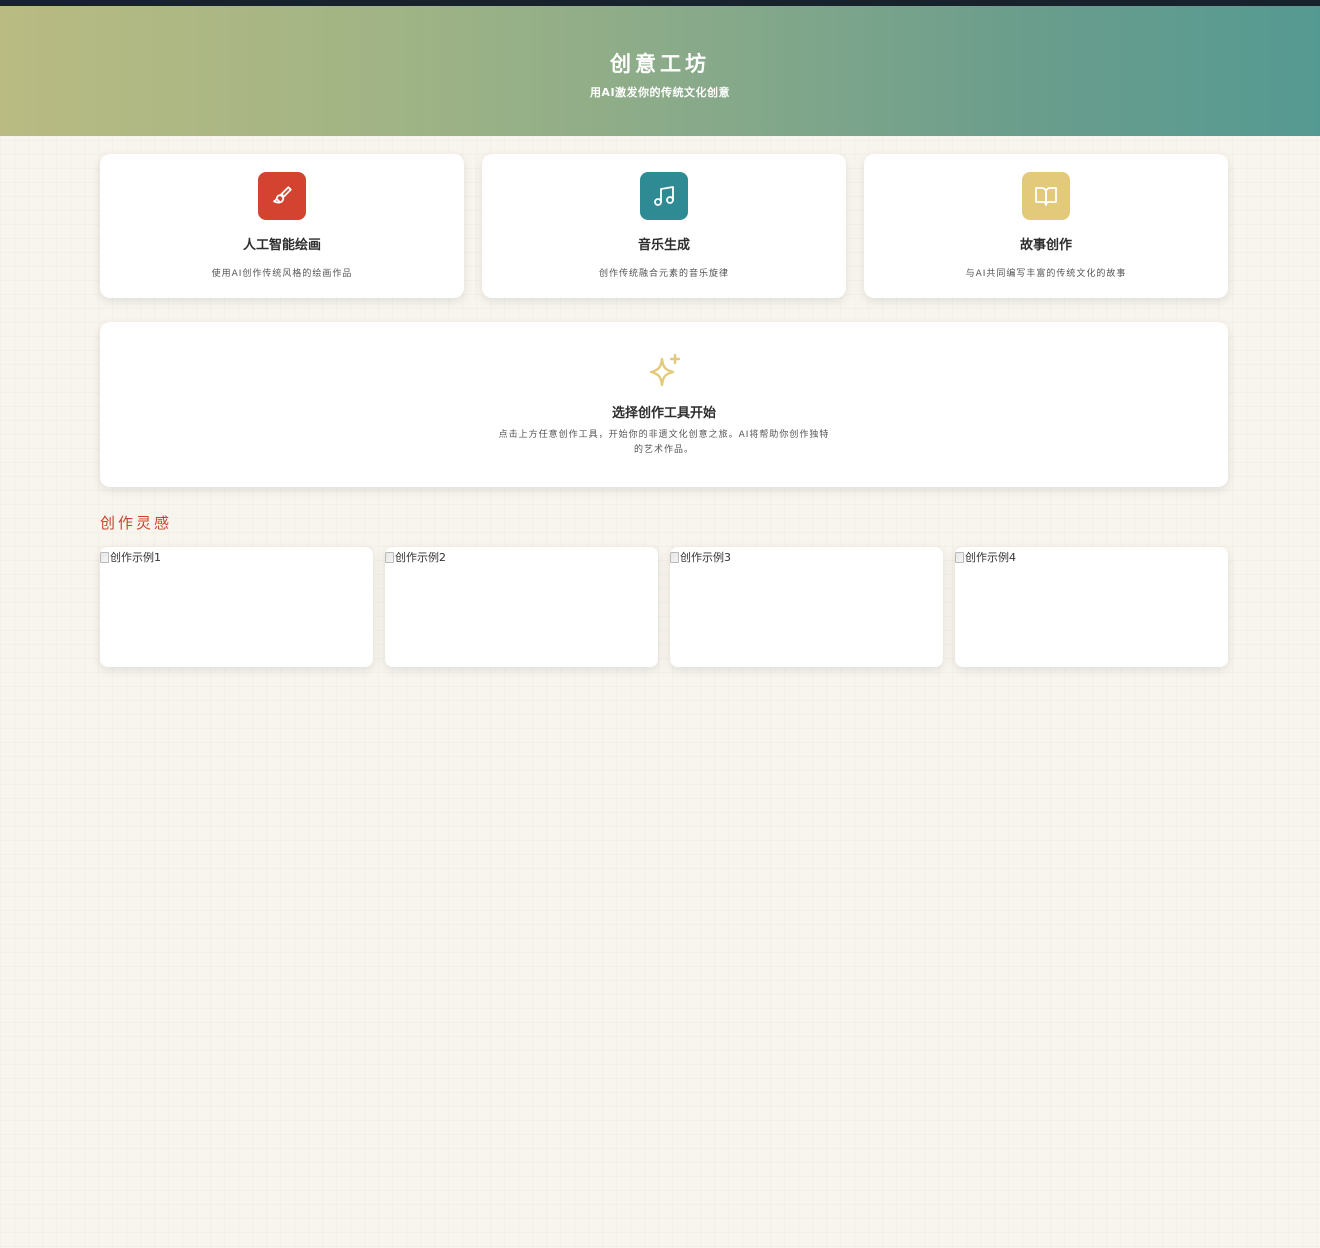 Image resolution: width=1320 pixels, height=1248 pixels. Describe the element at coordinates (664, 442) in the screenshot. I see `start-panel-description: 点击上方任意创作工具，开始你的非遗文化创意之旅。AI将帮助你创作独特的艺术作品。` at that location.